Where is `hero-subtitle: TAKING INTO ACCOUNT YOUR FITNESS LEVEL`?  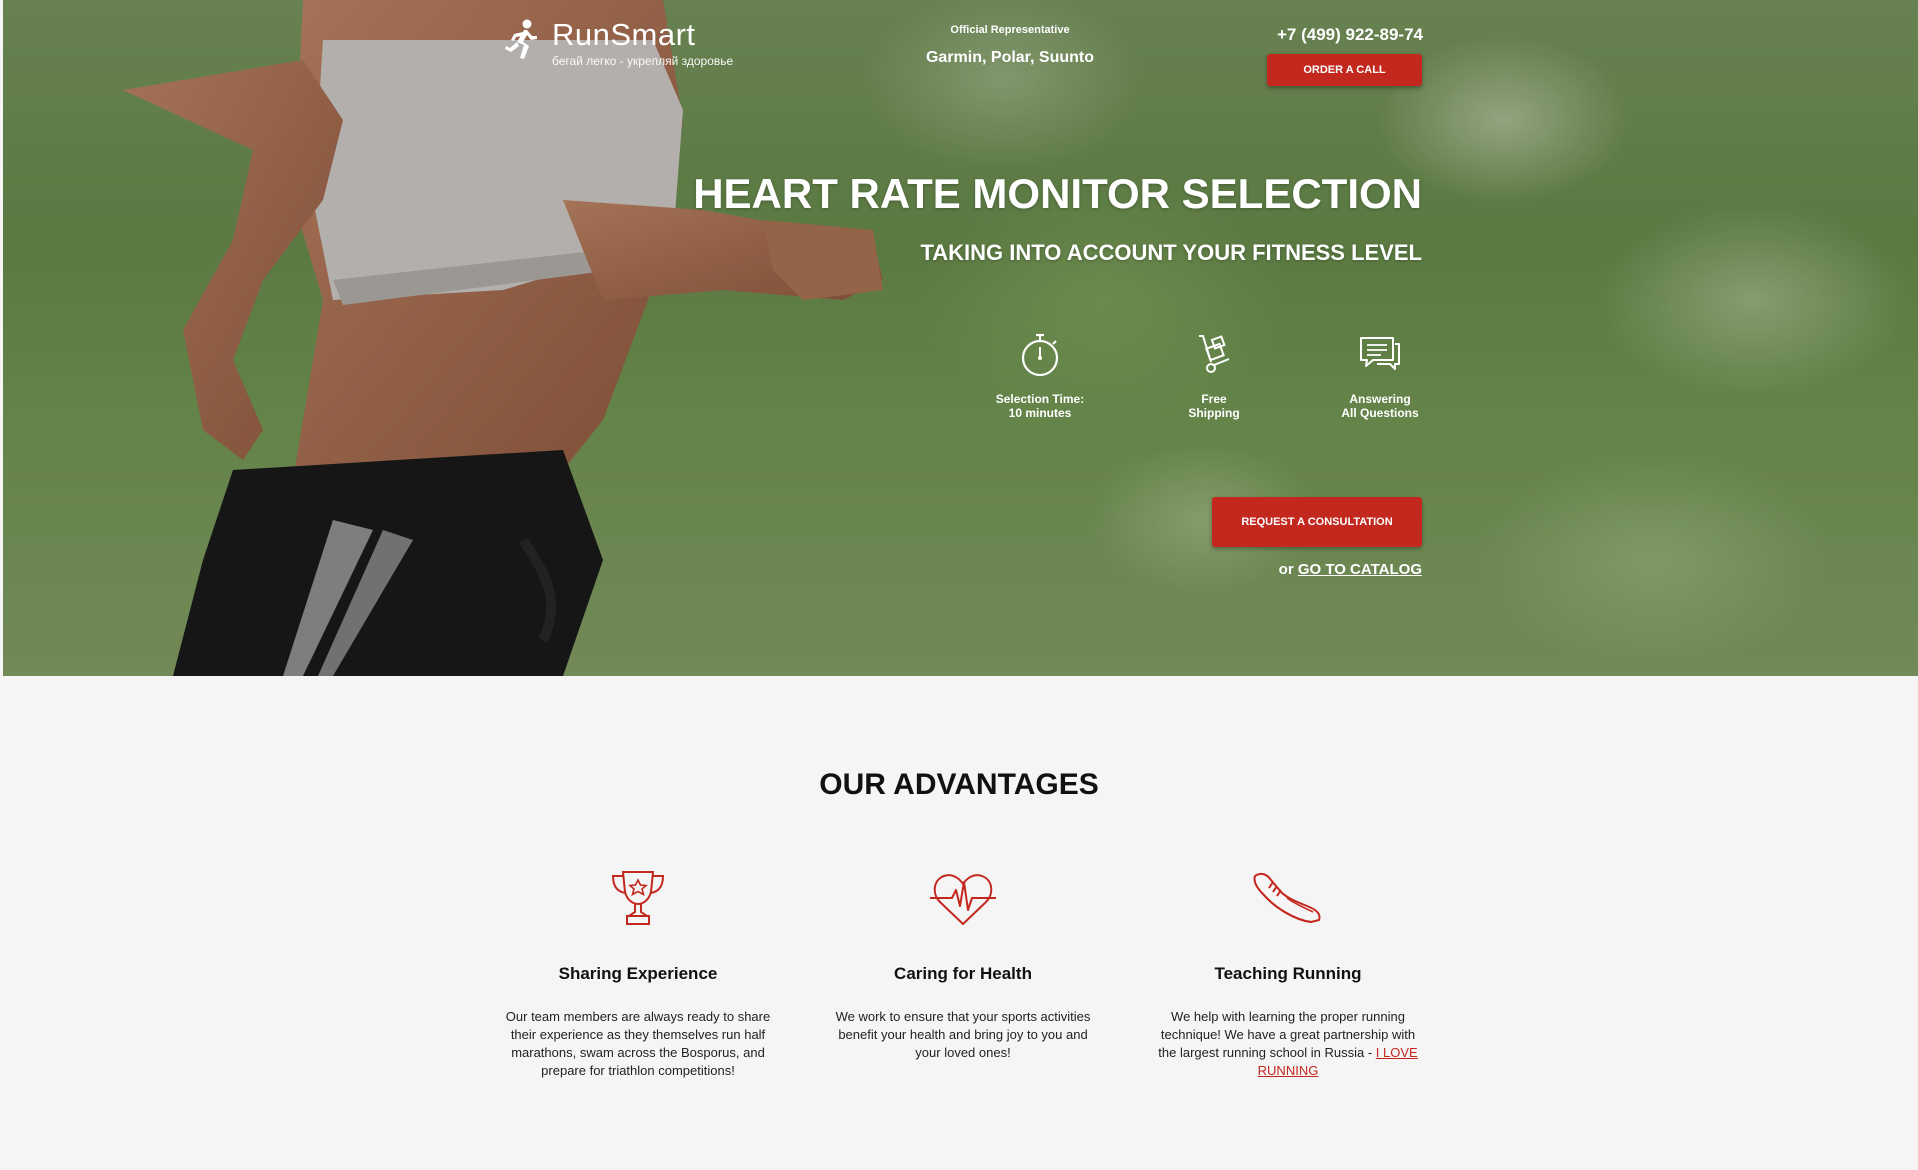 hero-subtitle: TAKING INTO ACCOUNT YOUR FITNESS LEVEL is located at coordinates (1171, 252).